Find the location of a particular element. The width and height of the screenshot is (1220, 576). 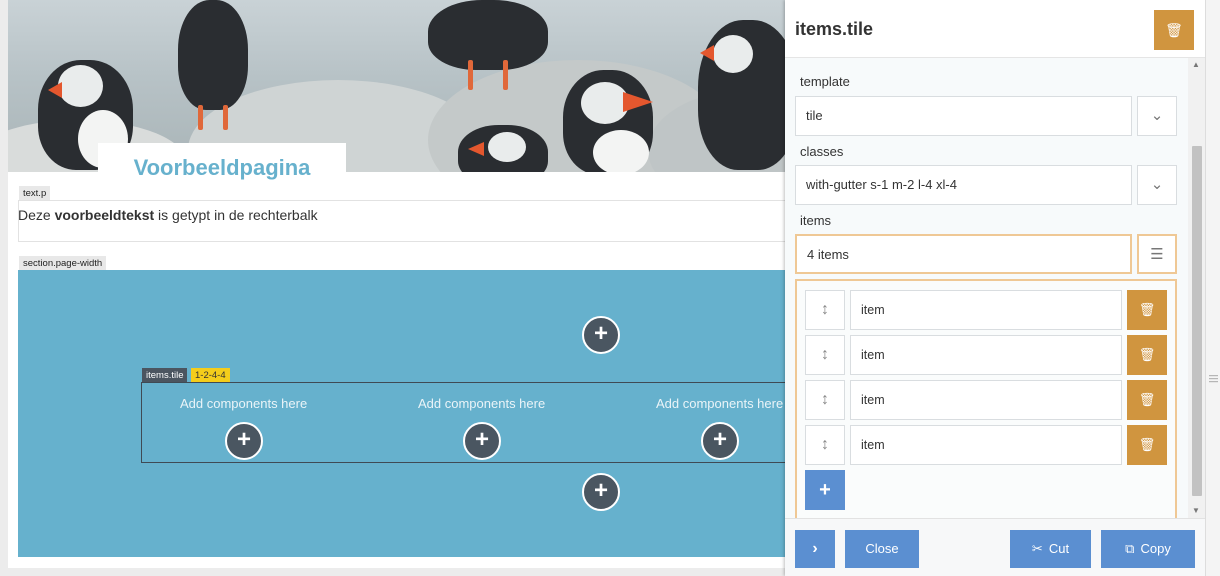

page-title: Voorbeeldpagina is located at coordinates (222, 167).